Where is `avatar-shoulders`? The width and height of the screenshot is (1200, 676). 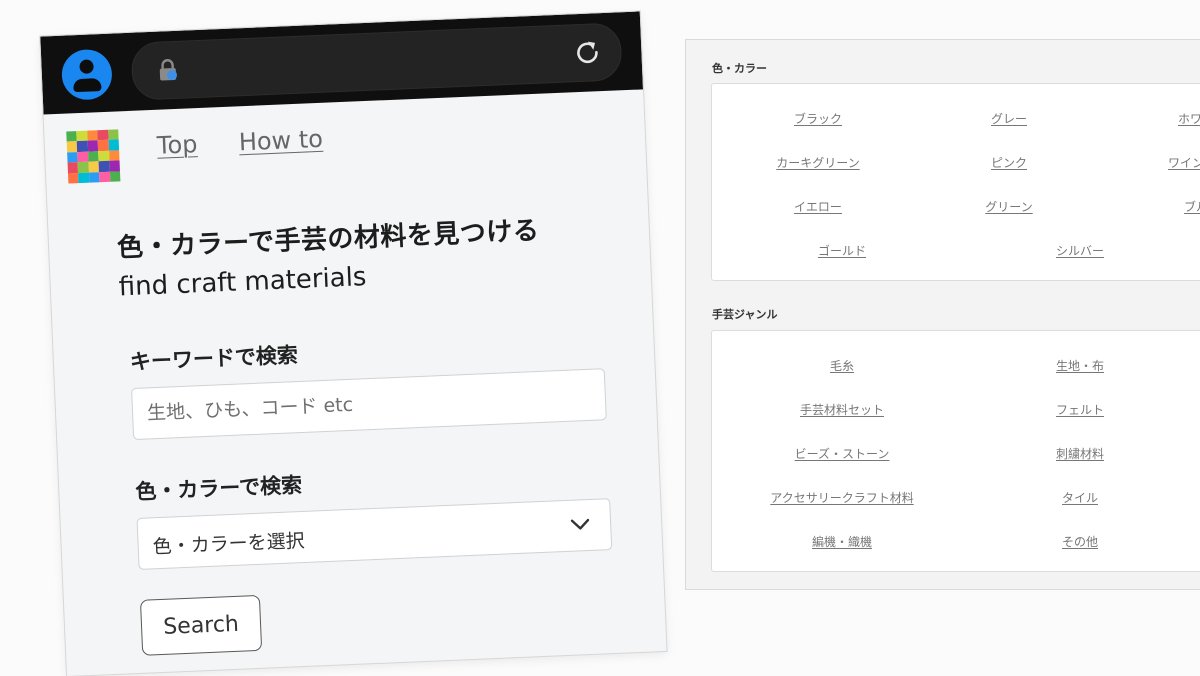 avatar-shoulders is located at coordinates (87, 85).